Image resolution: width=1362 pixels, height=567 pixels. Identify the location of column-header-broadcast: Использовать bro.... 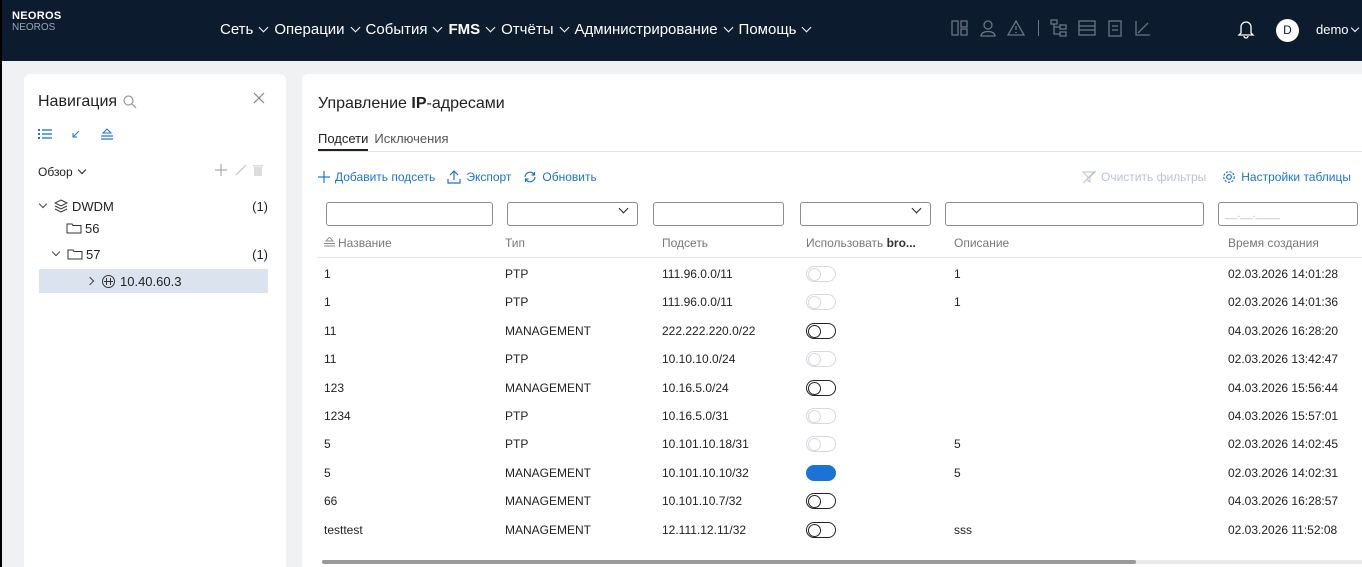
(861, 243).